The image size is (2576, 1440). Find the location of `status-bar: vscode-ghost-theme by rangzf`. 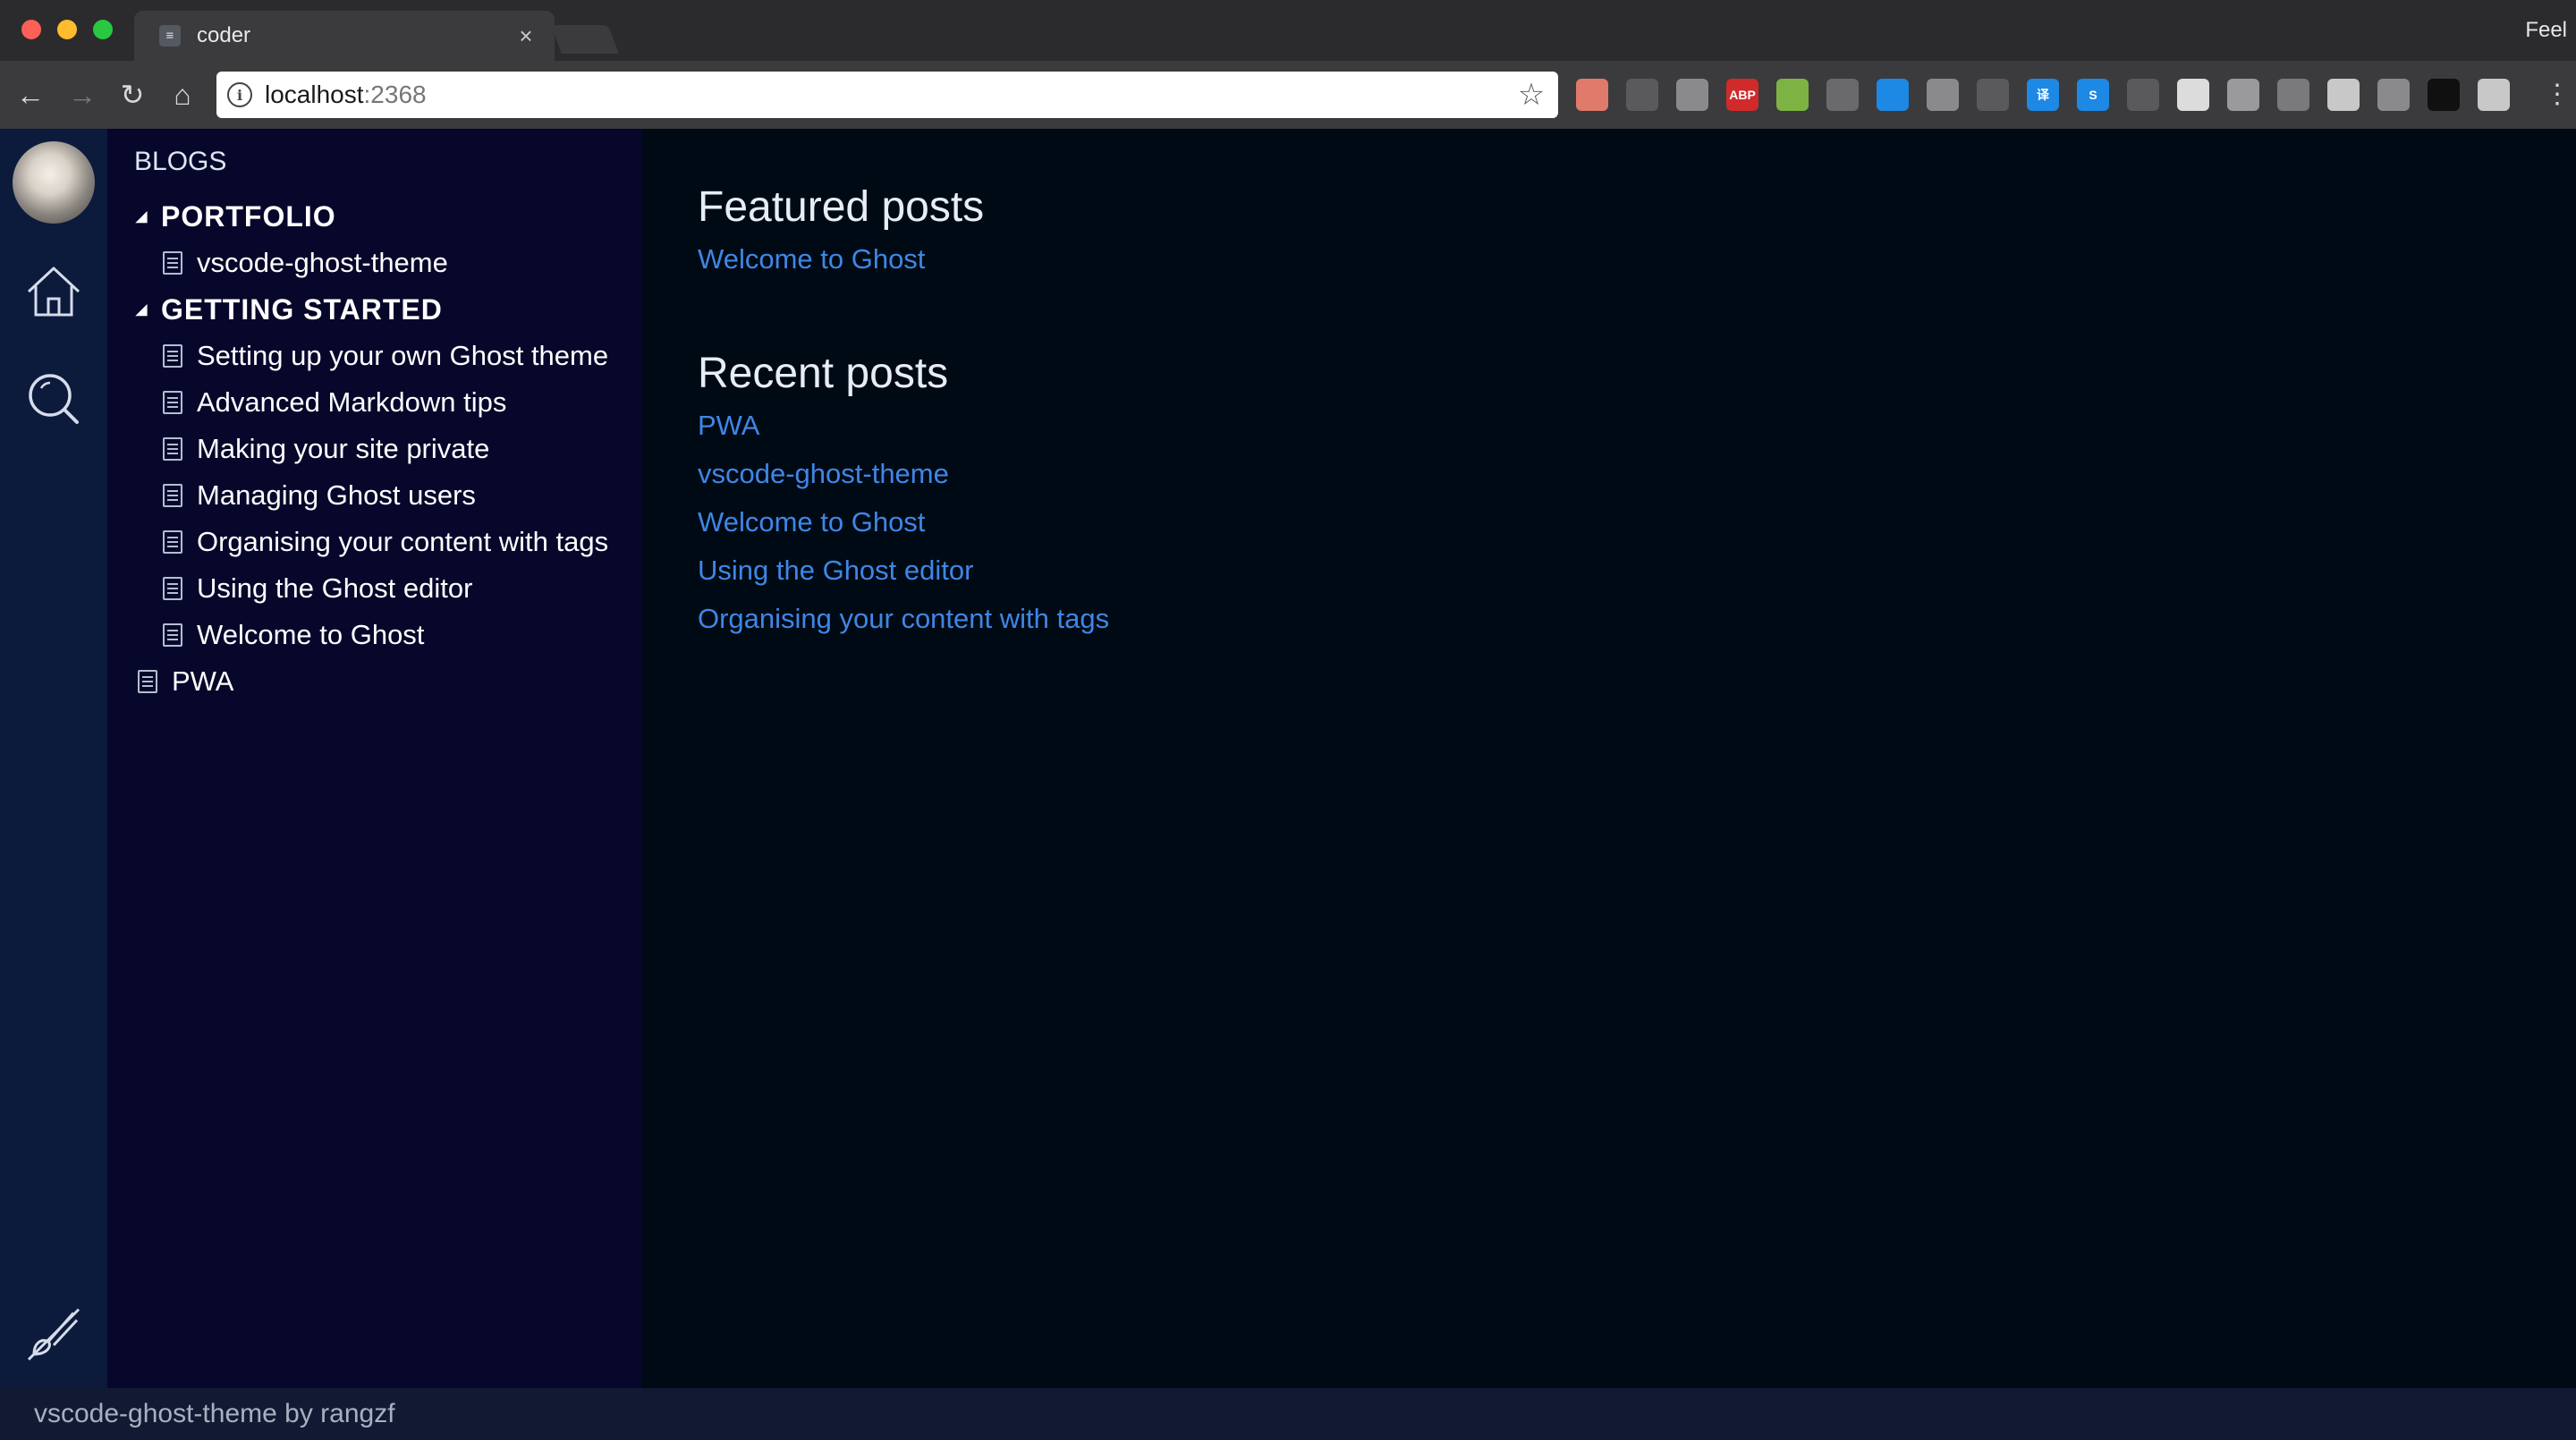

status-bar: vscode-ghost-theme by rangzf is located at coordinates (1288, 1414).